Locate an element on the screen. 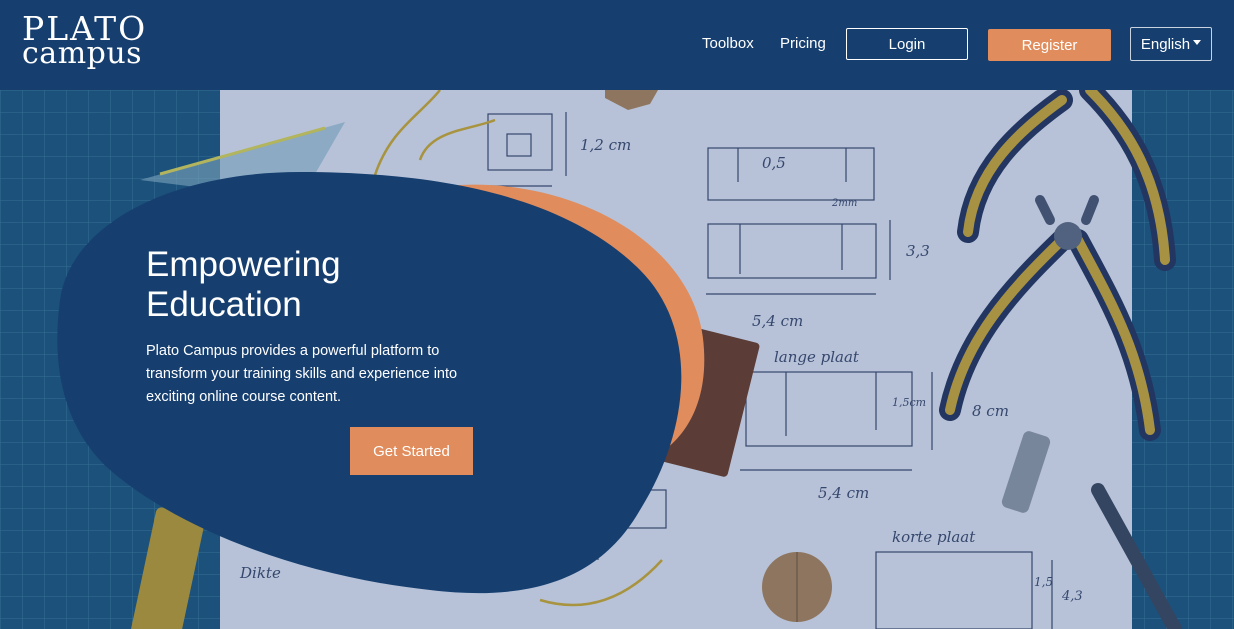 The image size is (1234, 629). logo-line-2: campus is located at coordinates (82, 53).